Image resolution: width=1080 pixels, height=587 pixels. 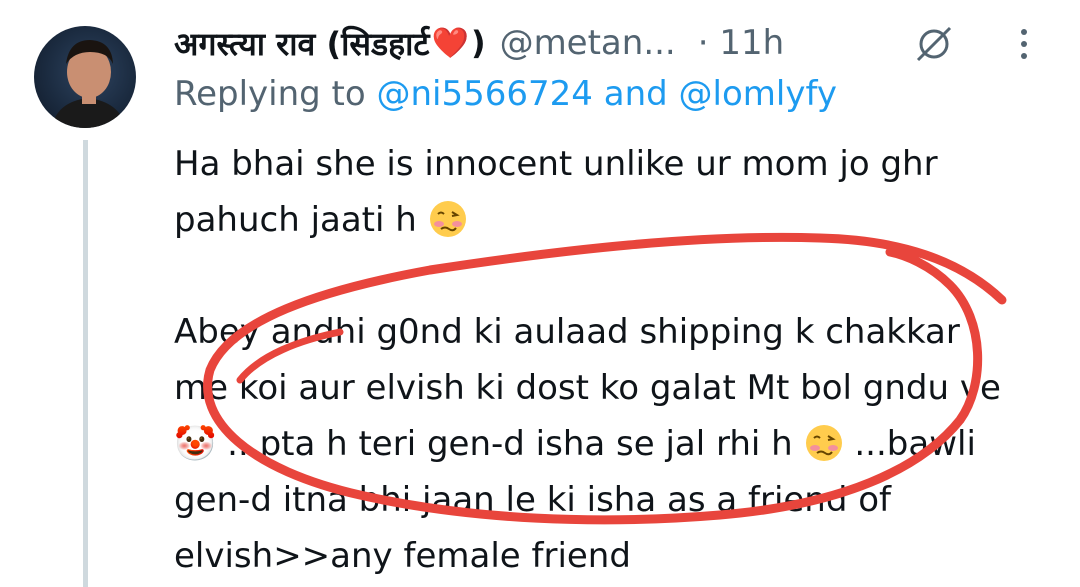 What do you see at coordinates (614, 220) in the screenshot?
I see `tweet-line: pahuch jaati h` at bounding box center [614, 220].